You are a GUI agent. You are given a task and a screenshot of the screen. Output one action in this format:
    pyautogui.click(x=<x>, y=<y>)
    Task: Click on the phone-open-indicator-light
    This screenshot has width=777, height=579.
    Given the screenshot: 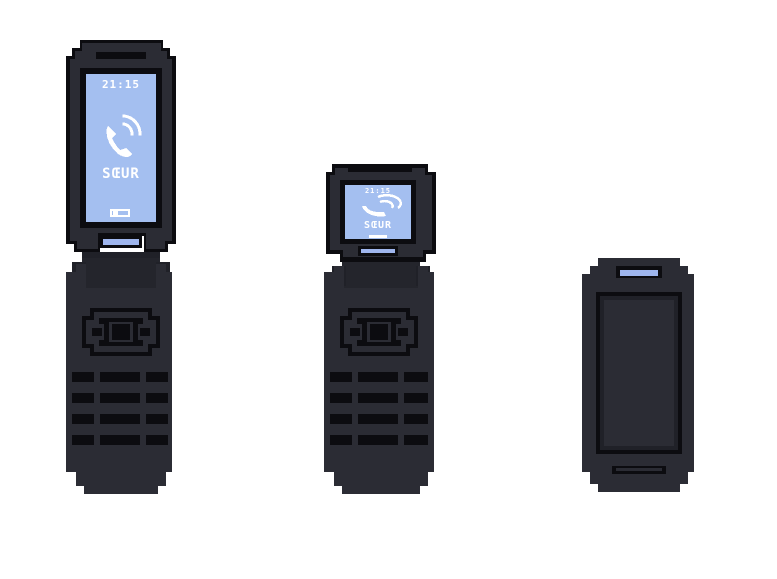 What is the action you would take?
    pyautogui.click(x=121, y=242)
    